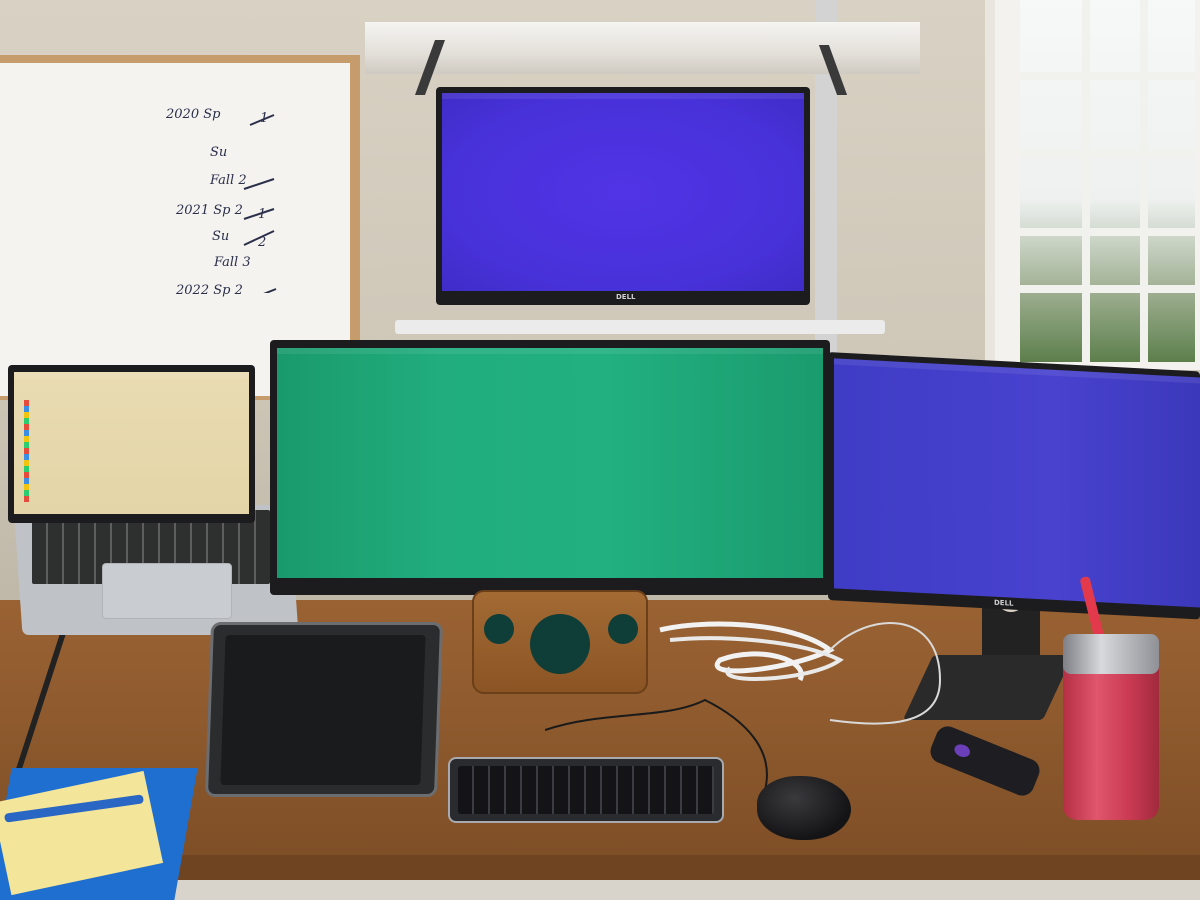  What do you see at coordinates (209, 210) in the screenshot?
I see `whiteboard-line: 2021 Sp 2` at bounding box center [209, 210].